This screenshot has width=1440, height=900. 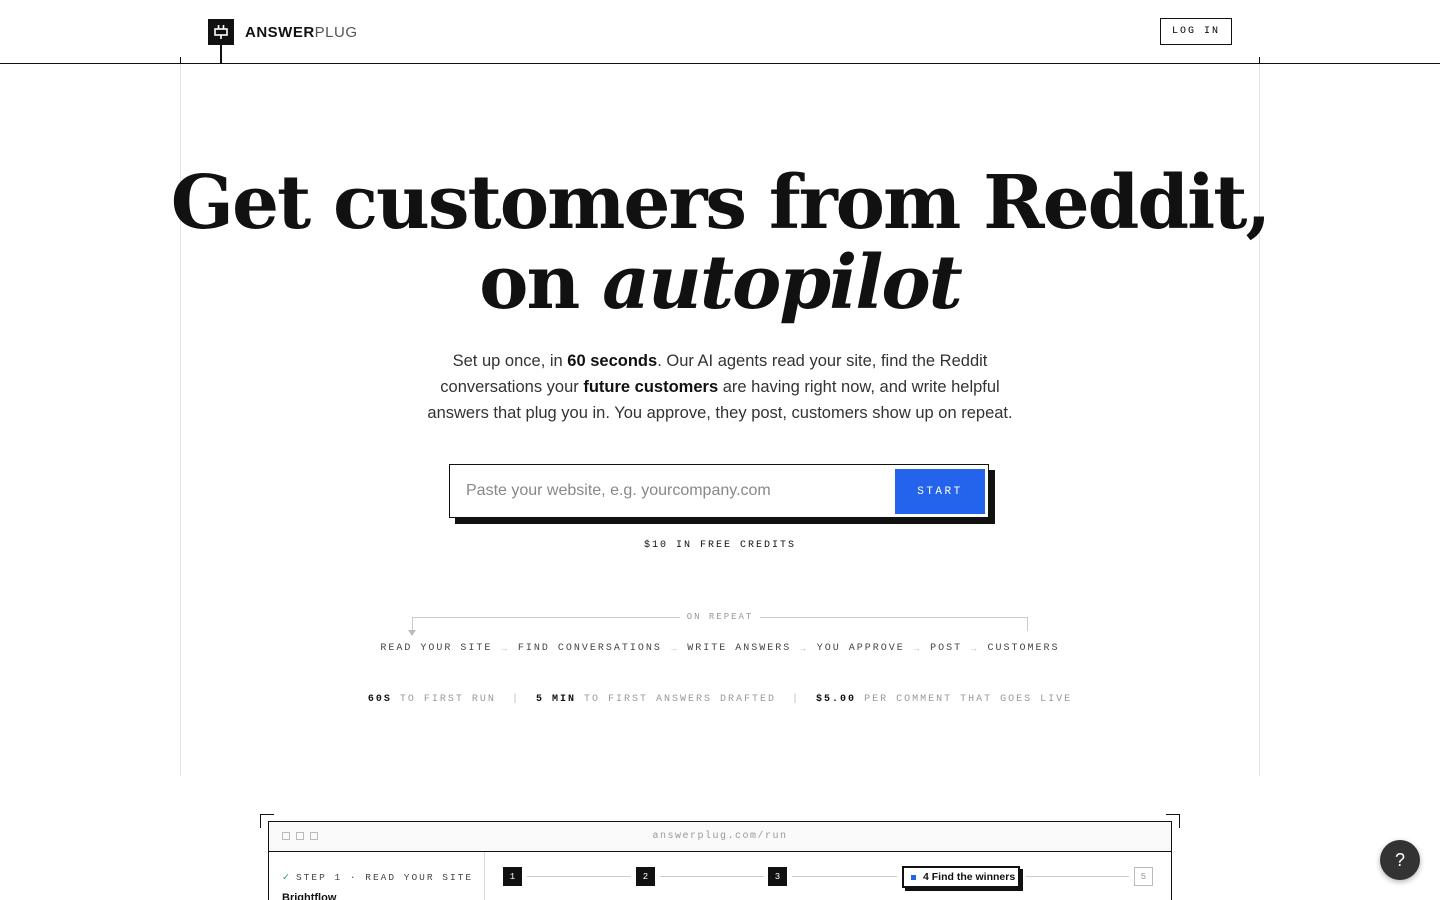 I want to click on stat-item: $5.00 PER COMMENT THAT GOES LIVE, so click(x=944, y=699).